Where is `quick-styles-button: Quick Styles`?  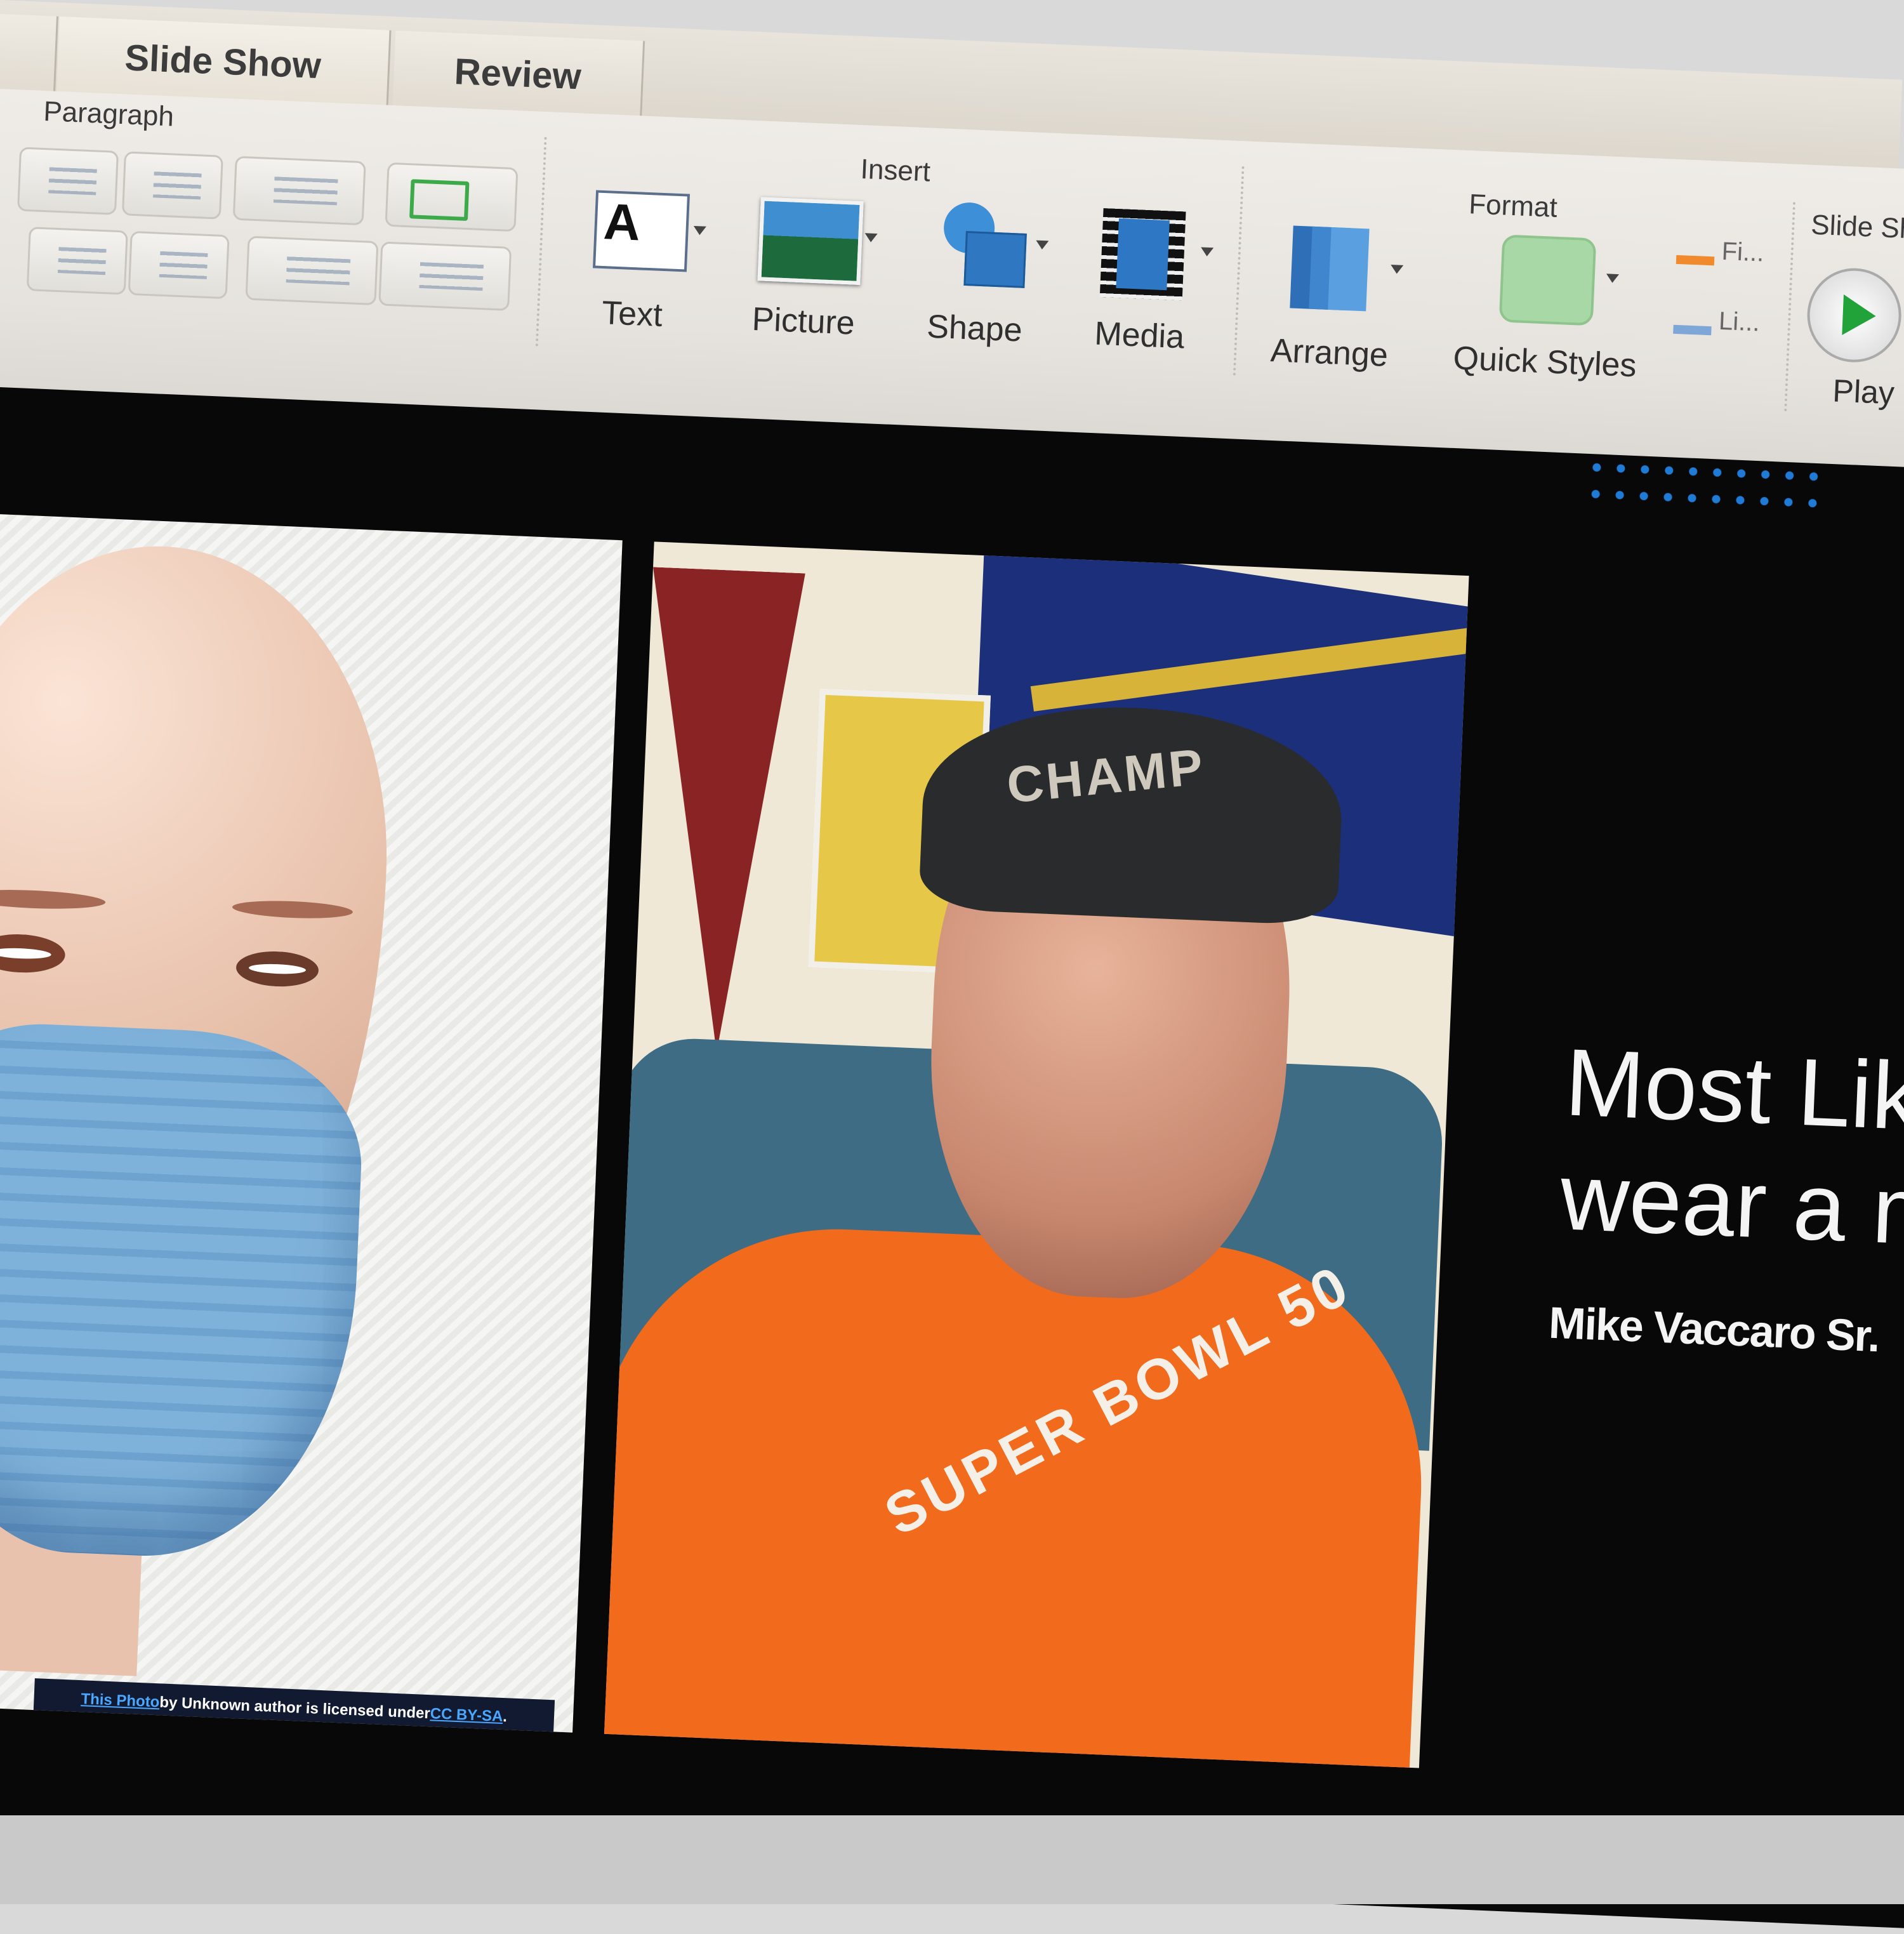 quick-styles-button: Quick Styles is located at coordinates (1547, 308).